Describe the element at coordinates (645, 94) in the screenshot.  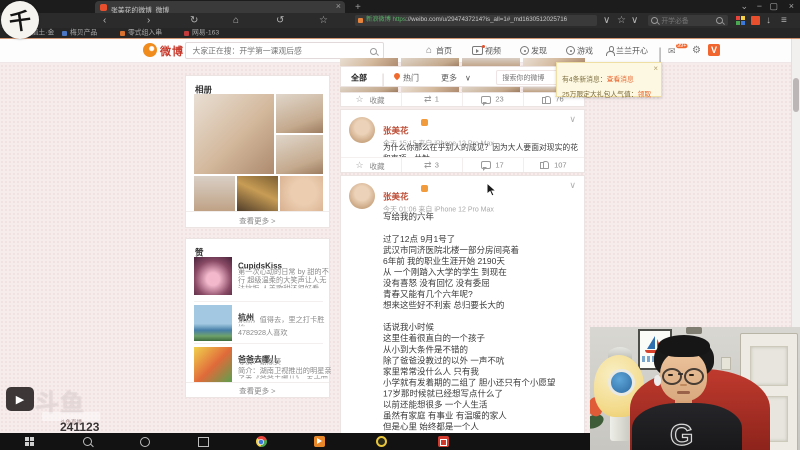
I see `notice-link: 领取` at that location.